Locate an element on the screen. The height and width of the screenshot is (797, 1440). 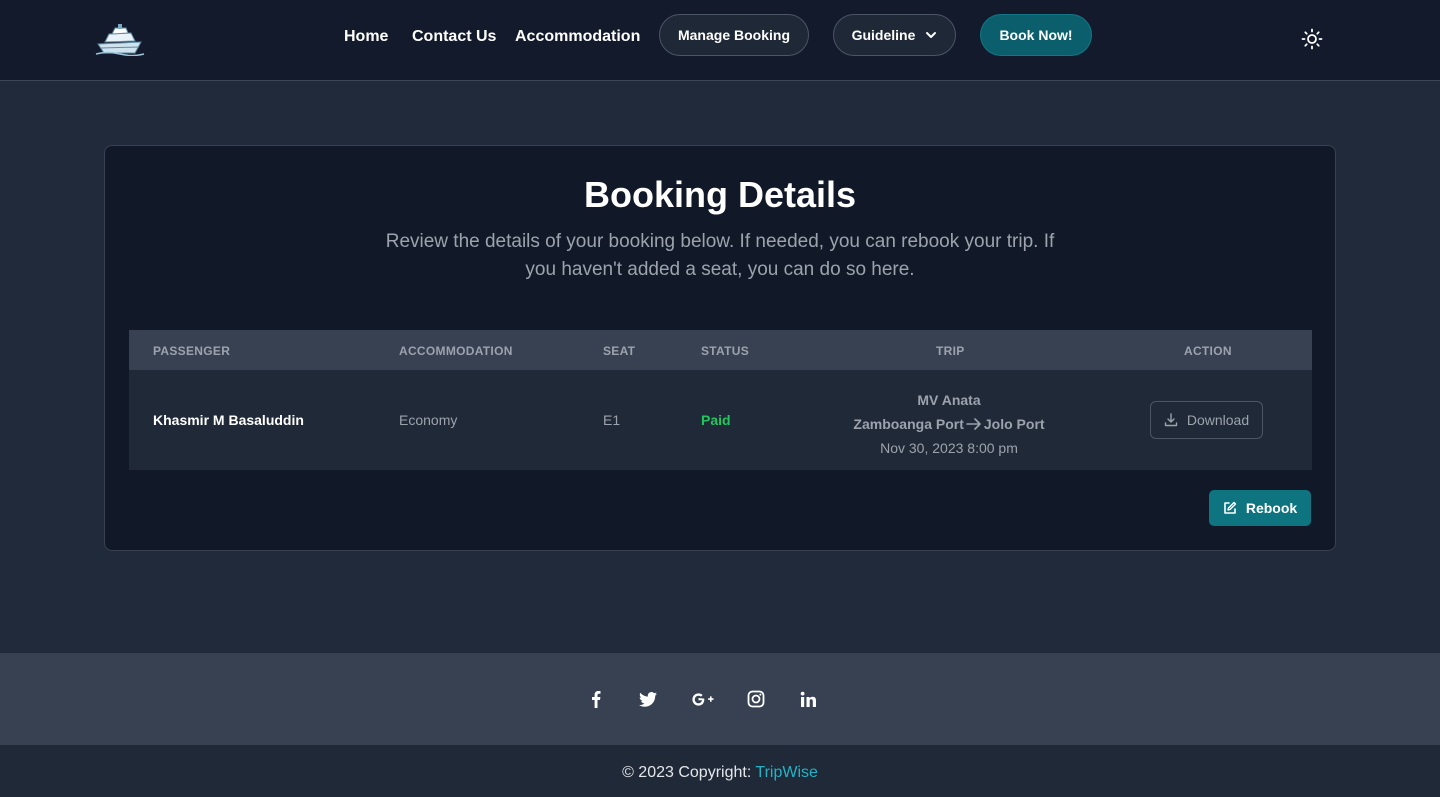
manage-booking-label: Manage Booking is located at coordinates (733, 35).